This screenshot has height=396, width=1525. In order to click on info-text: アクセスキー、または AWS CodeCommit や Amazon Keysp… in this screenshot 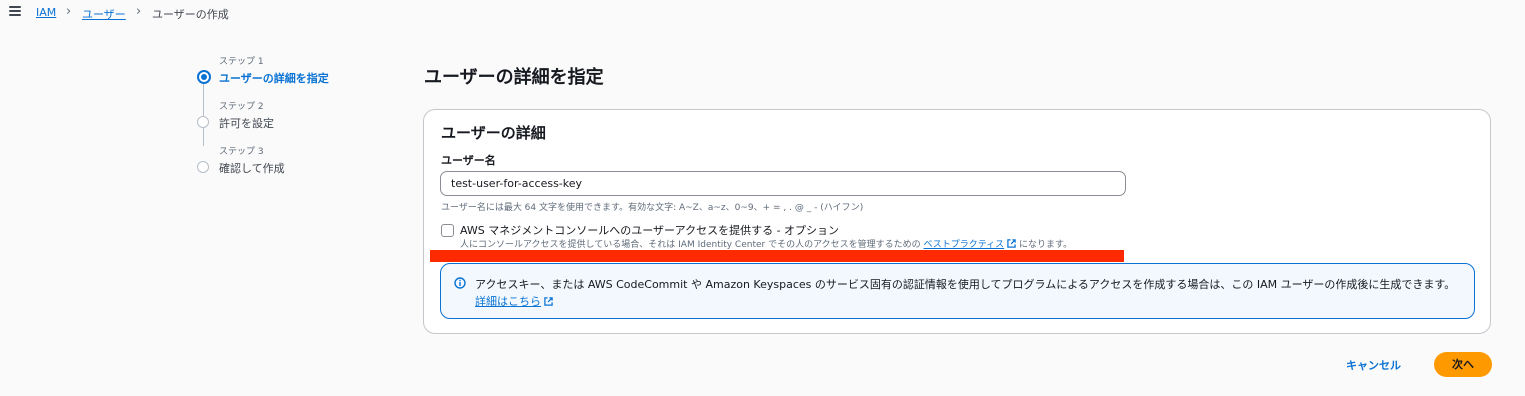, I will do `click(965, 284)`.